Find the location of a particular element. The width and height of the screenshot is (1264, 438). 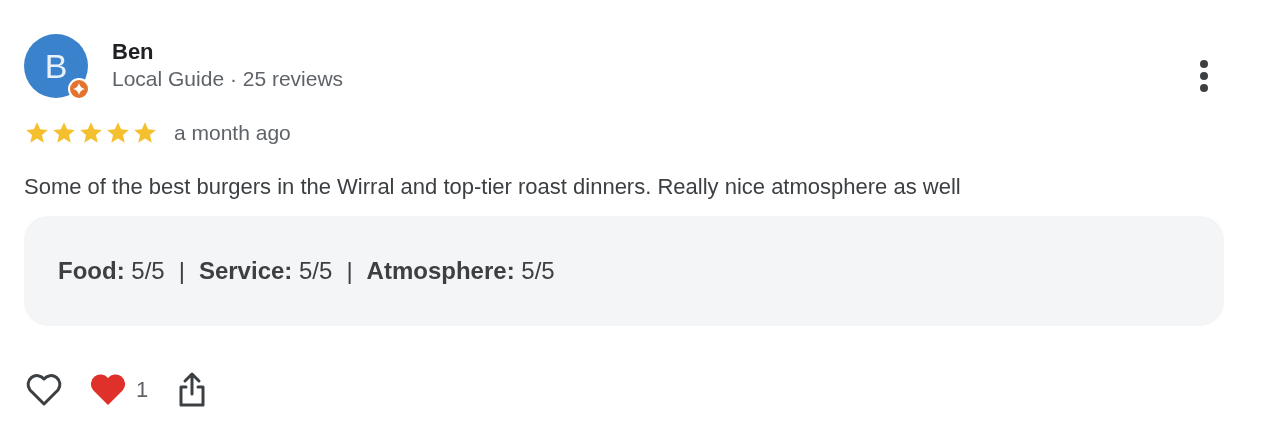

reviewer-name: Ben is located at coordinates (643, 52).